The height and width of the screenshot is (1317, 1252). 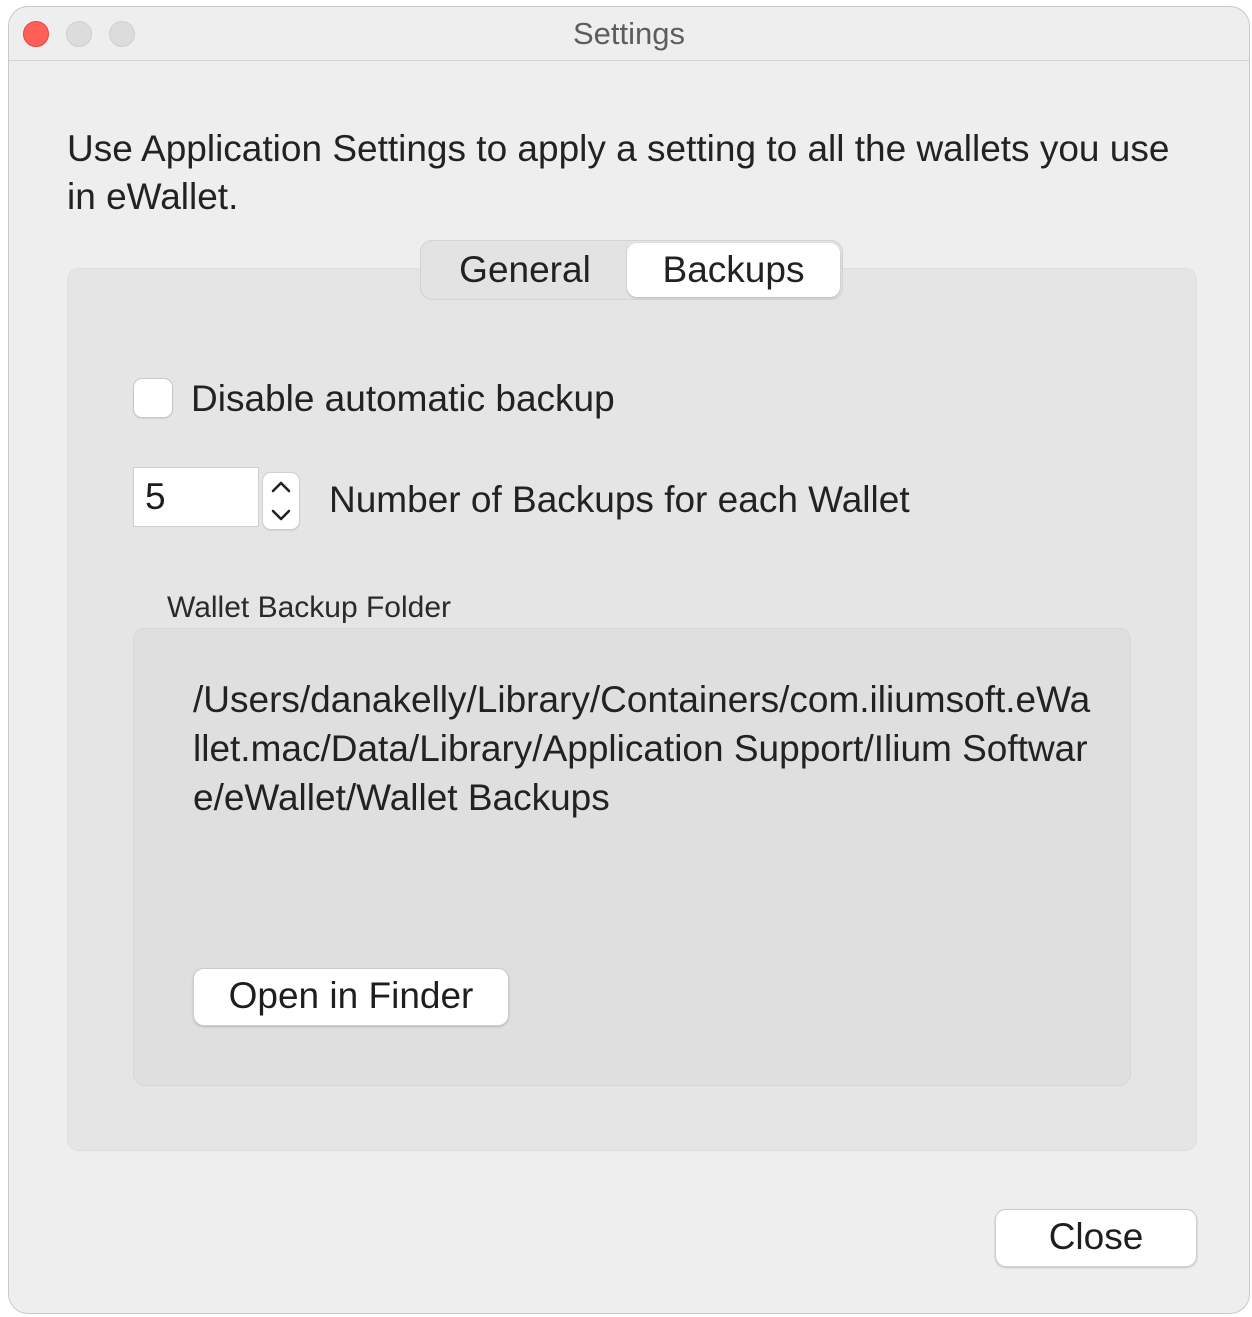 I want to click on backup-count-field: 5, so click(x=196, y=497).